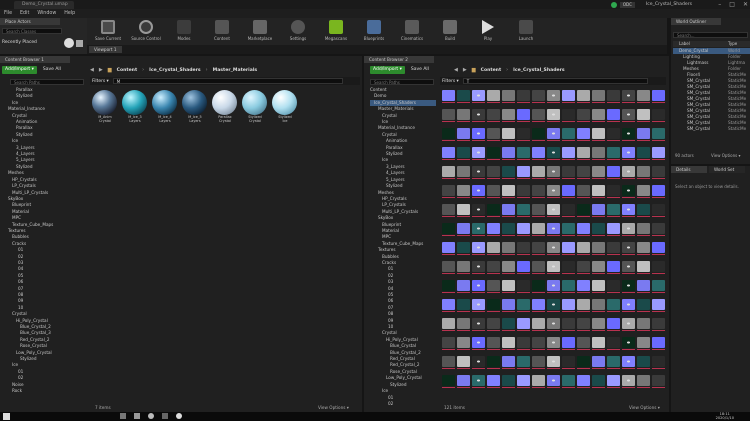 The width and height of the screenshot is (750, 421). What do you see at coordinates (700, 44) in the screenshot?
I see `label-column-header: Label` at bounding box center [700, 44].